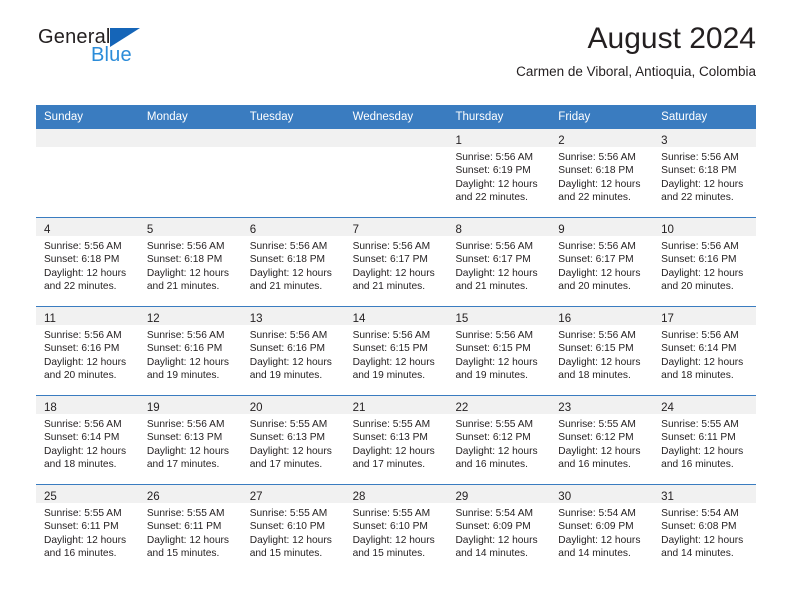 The image size is (792, 612). Describe the element at coordinates (50, 408) in the screenshot. I see `day-number: 18` at that location.